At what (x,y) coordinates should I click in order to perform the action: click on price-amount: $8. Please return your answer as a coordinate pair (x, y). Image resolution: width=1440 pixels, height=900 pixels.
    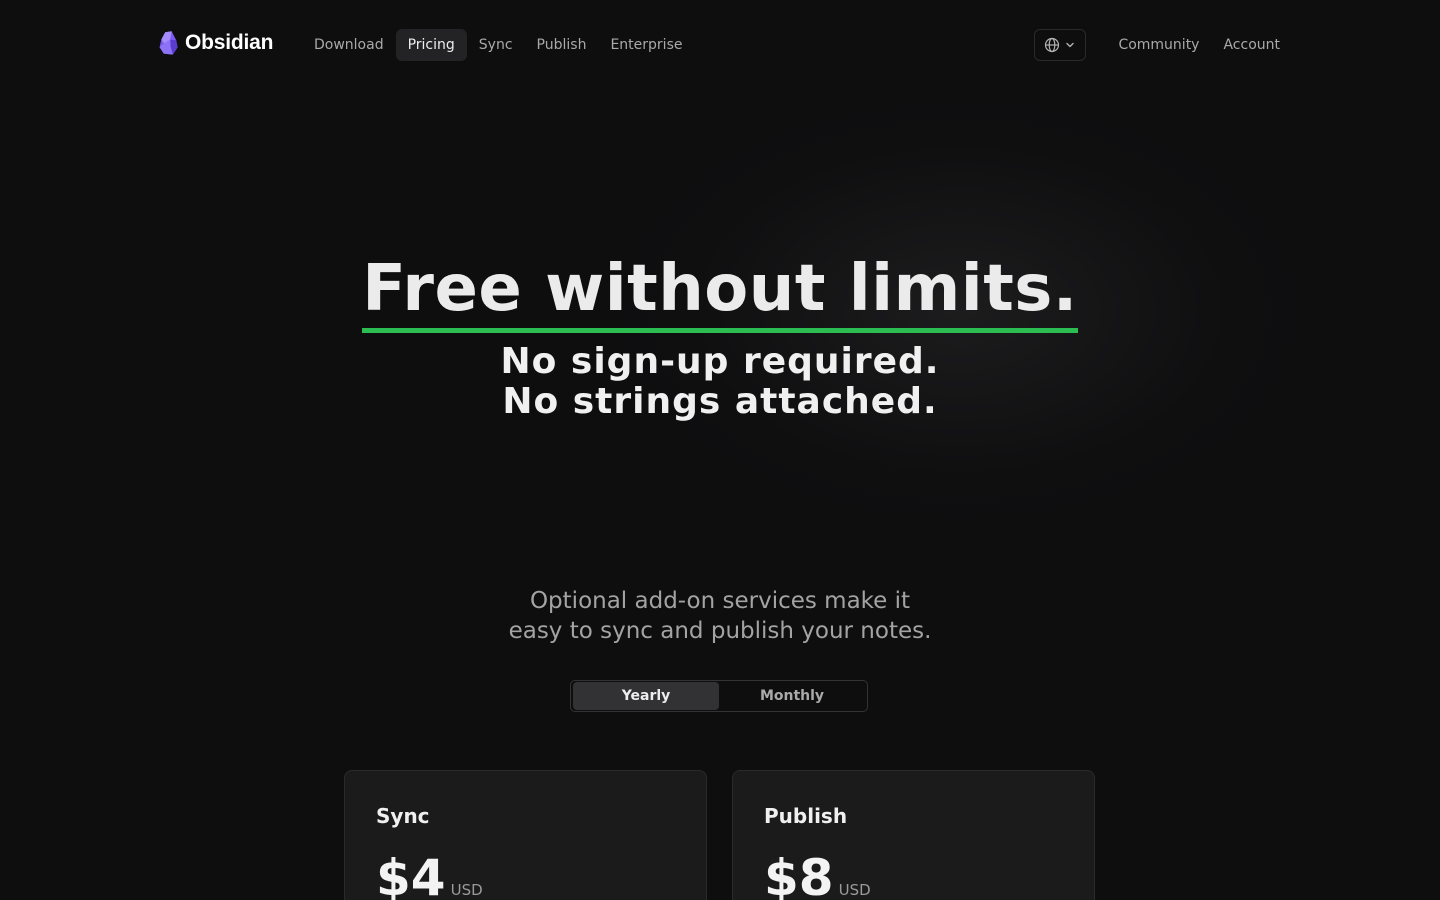
    Looking at the image, I should click on (799, 874).